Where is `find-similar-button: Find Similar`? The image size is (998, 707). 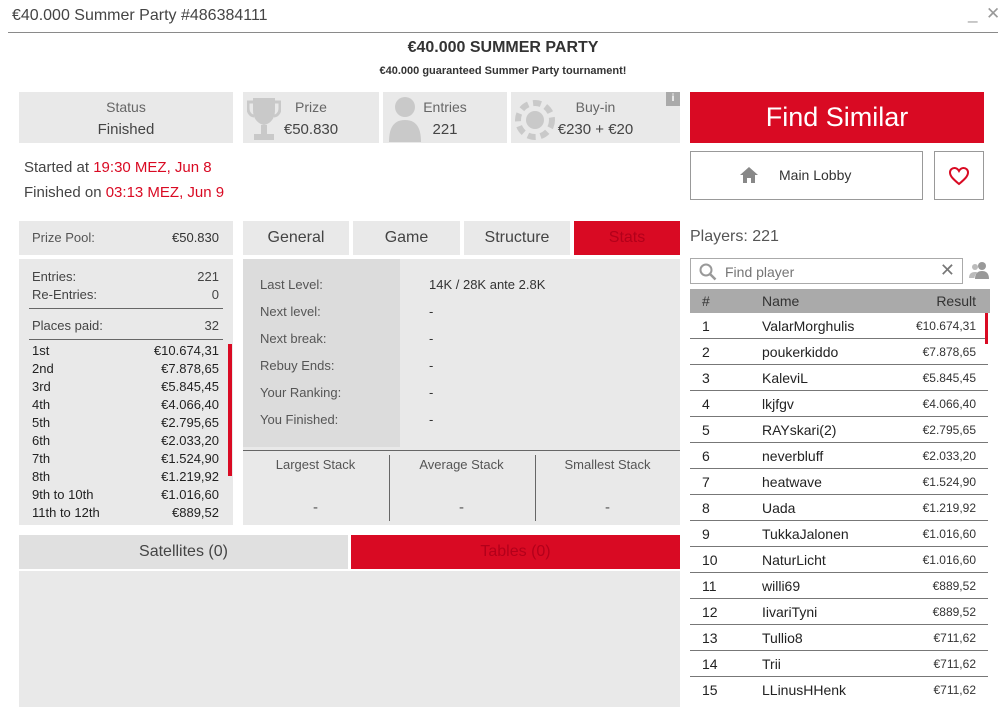 find-similar-button: Find Similar is located at coordinates (837, 117).